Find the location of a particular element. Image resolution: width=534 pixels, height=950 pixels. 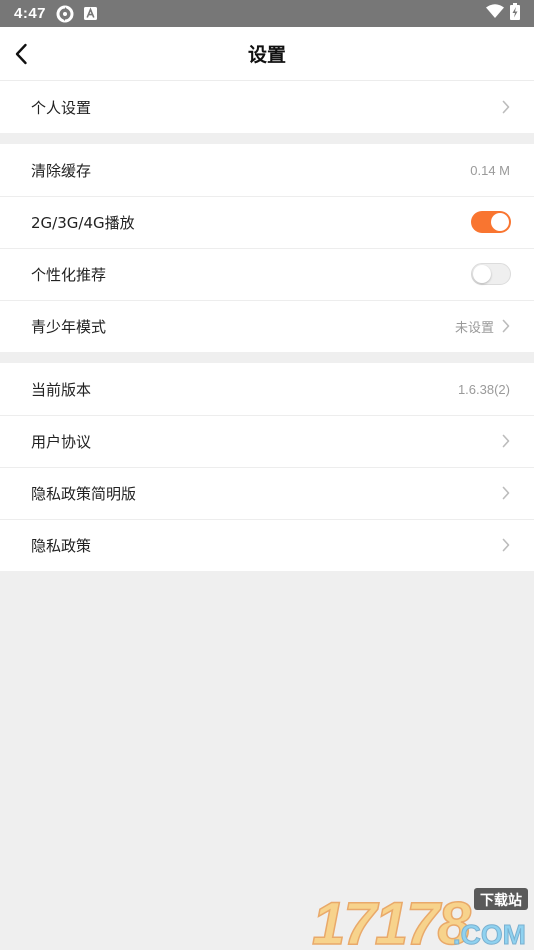

top-bar: 设置 is located at coordinates (267, 54).